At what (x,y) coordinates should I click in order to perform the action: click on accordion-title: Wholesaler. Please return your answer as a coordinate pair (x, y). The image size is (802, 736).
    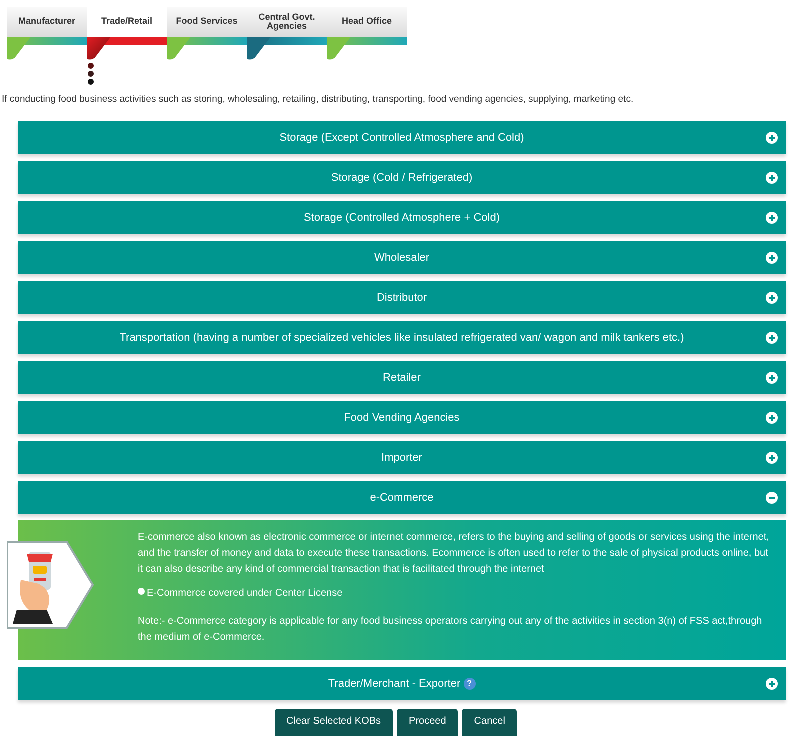
    Looking at the image, I should click on (402, 258).